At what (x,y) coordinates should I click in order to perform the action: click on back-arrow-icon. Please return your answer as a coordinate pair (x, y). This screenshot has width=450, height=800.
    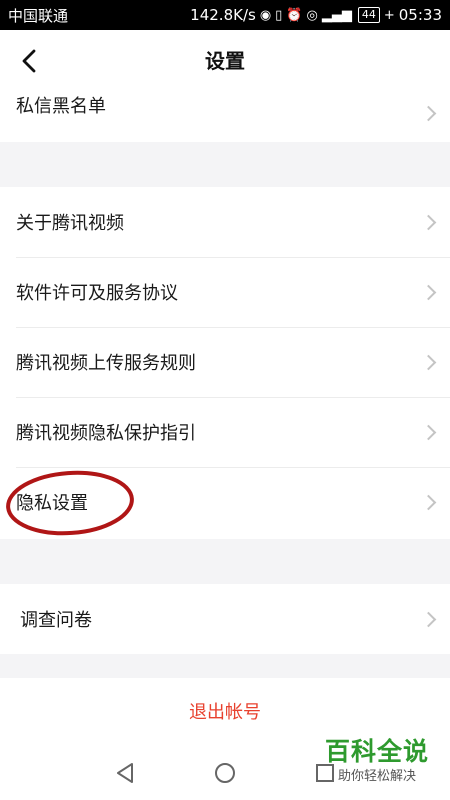
    Looking at the image, I should click on (29, 61).